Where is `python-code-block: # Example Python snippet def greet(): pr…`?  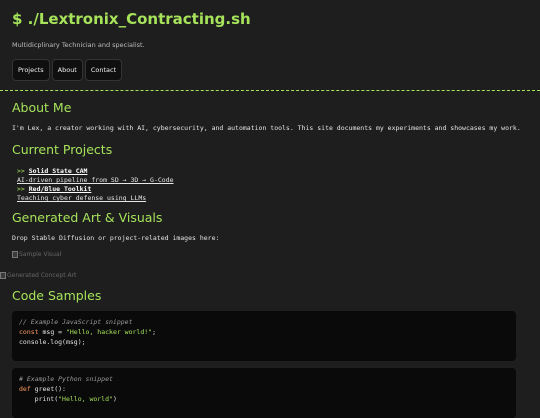
python-code-block: # Example Python snippet def greet(): pr… is located at coordinates (264, 393).